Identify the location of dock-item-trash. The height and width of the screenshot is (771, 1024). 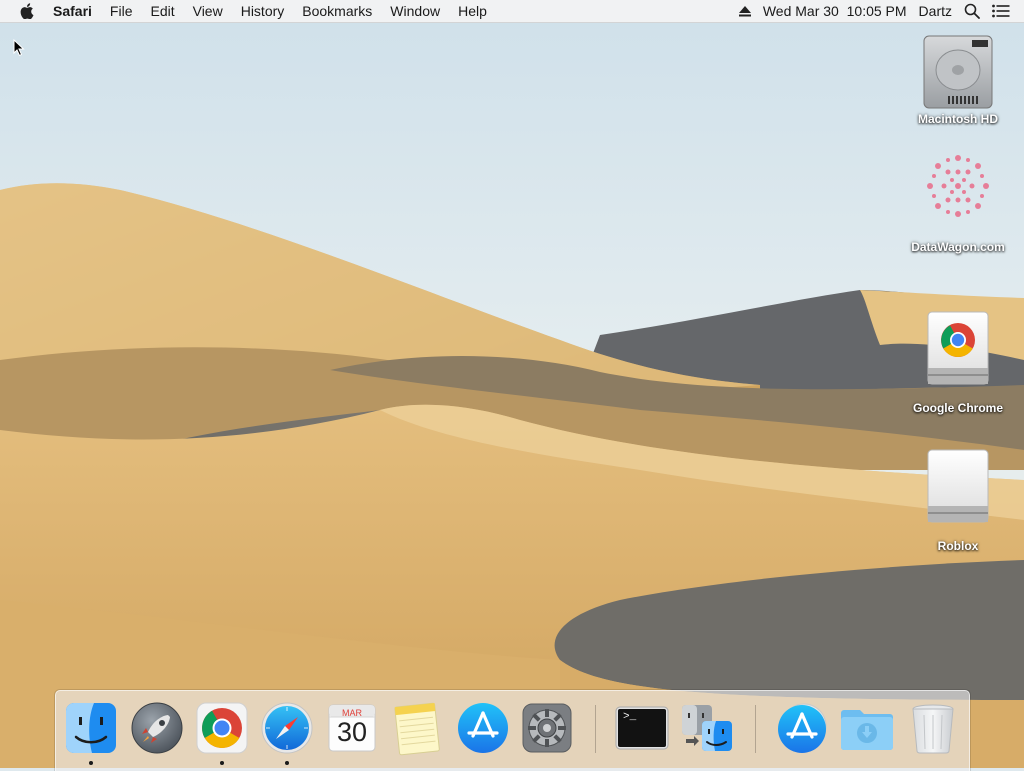
(933, 728).